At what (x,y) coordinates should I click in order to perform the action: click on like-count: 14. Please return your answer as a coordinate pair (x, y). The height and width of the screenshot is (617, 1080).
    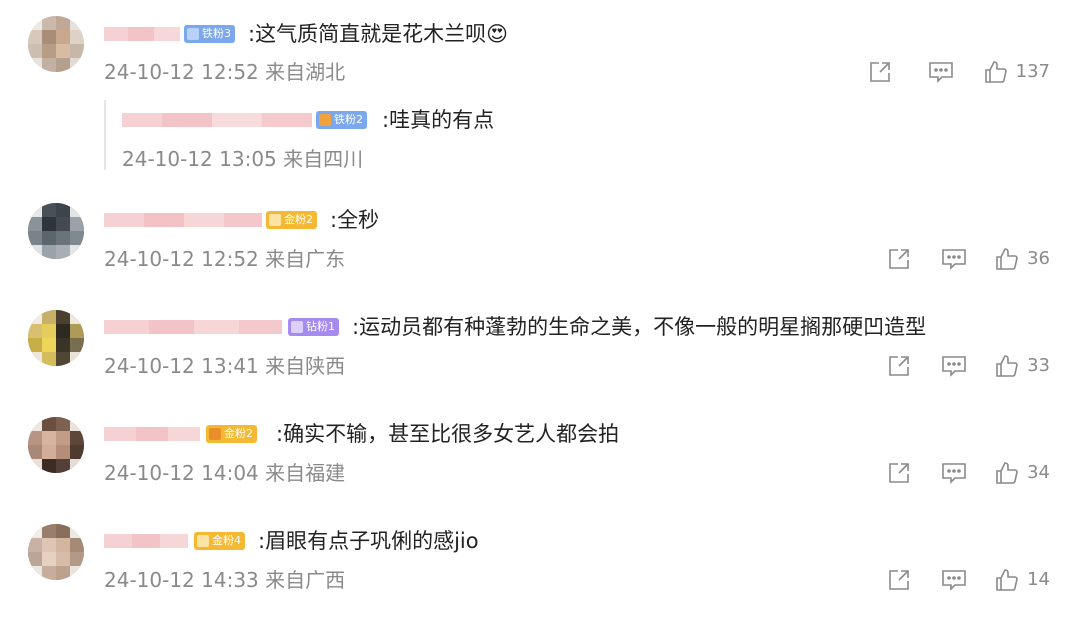
    Looking at the image, I should click on (1038, 579).